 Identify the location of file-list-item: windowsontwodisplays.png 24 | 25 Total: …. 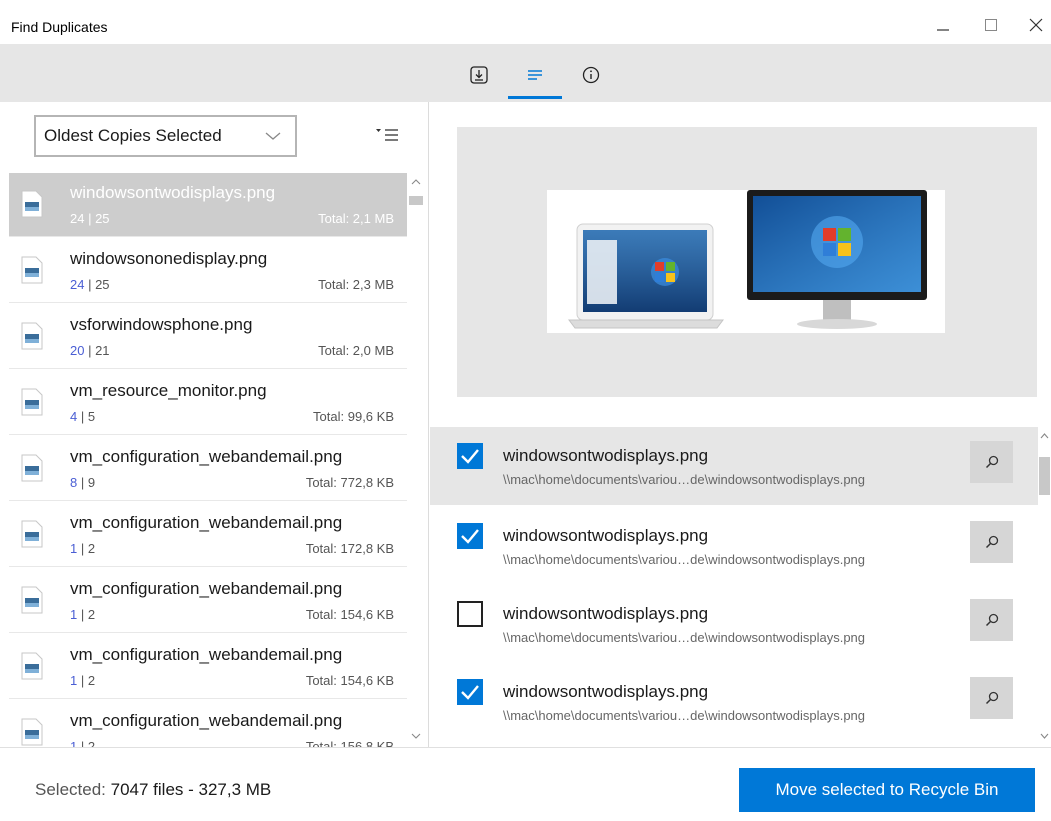
(208, 205).